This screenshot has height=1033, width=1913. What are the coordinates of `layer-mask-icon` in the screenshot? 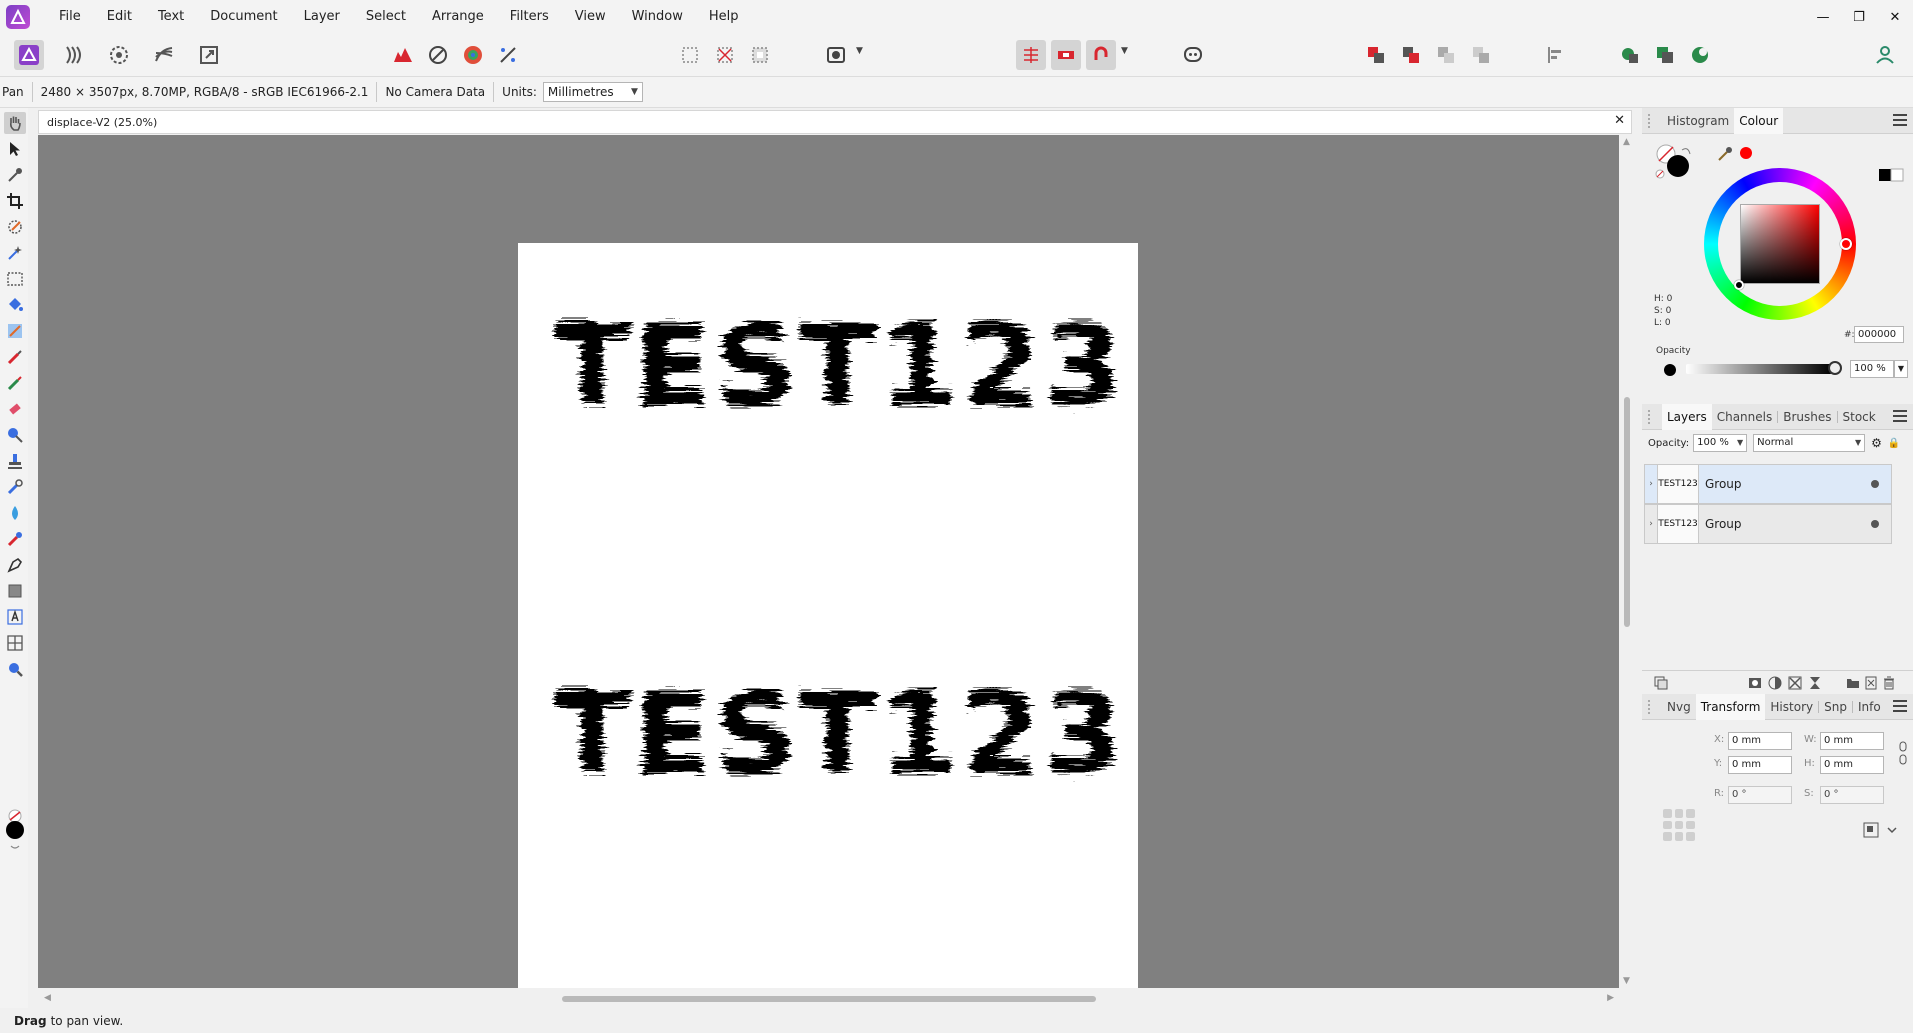 It's located at (1661, 683).